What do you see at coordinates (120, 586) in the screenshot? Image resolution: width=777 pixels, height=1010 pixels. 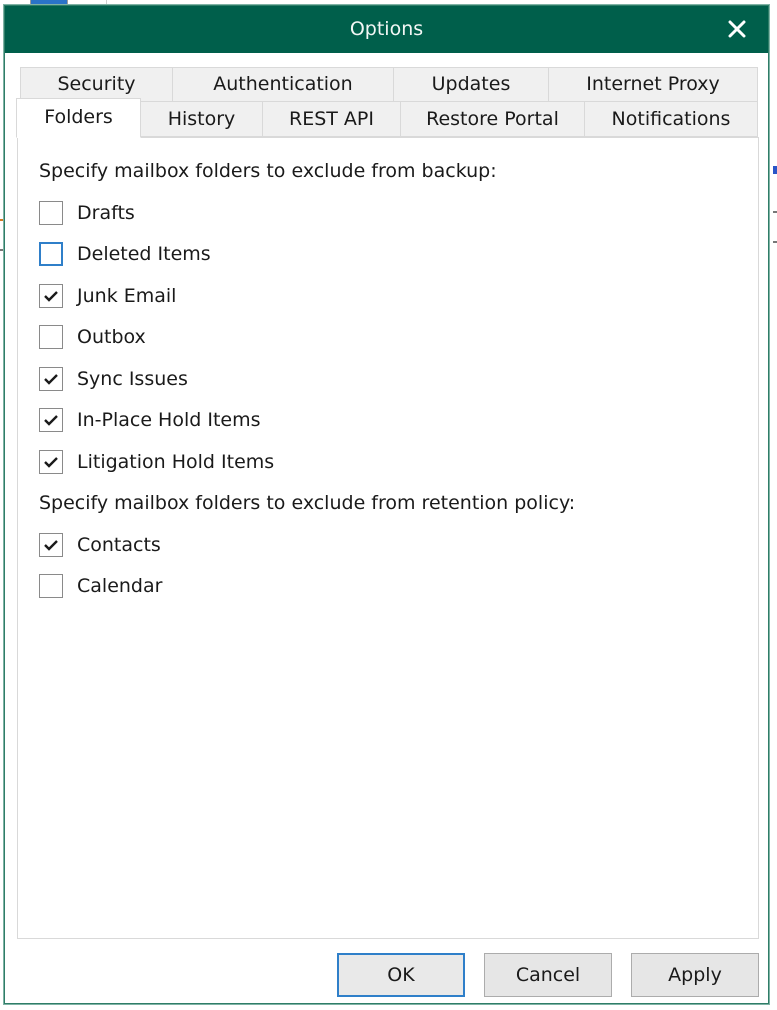 I see `checkbox-label: Calendar` at bounding box center [120, 586].